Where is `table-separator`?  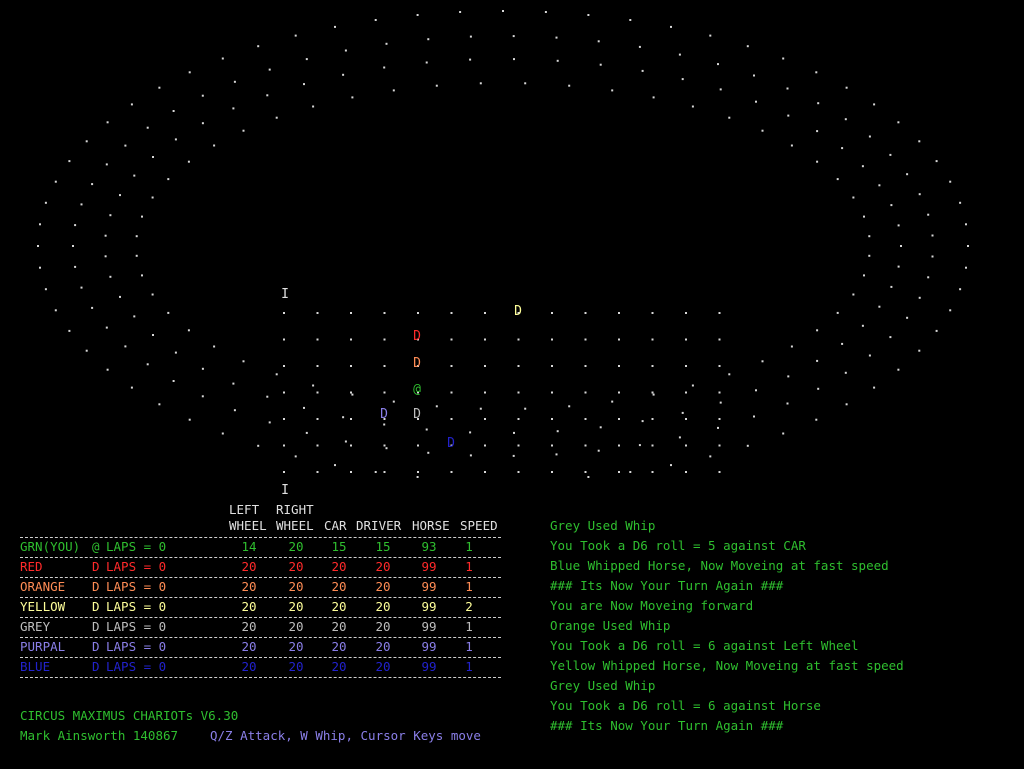 table-separator is located at coordinates (260, 677).